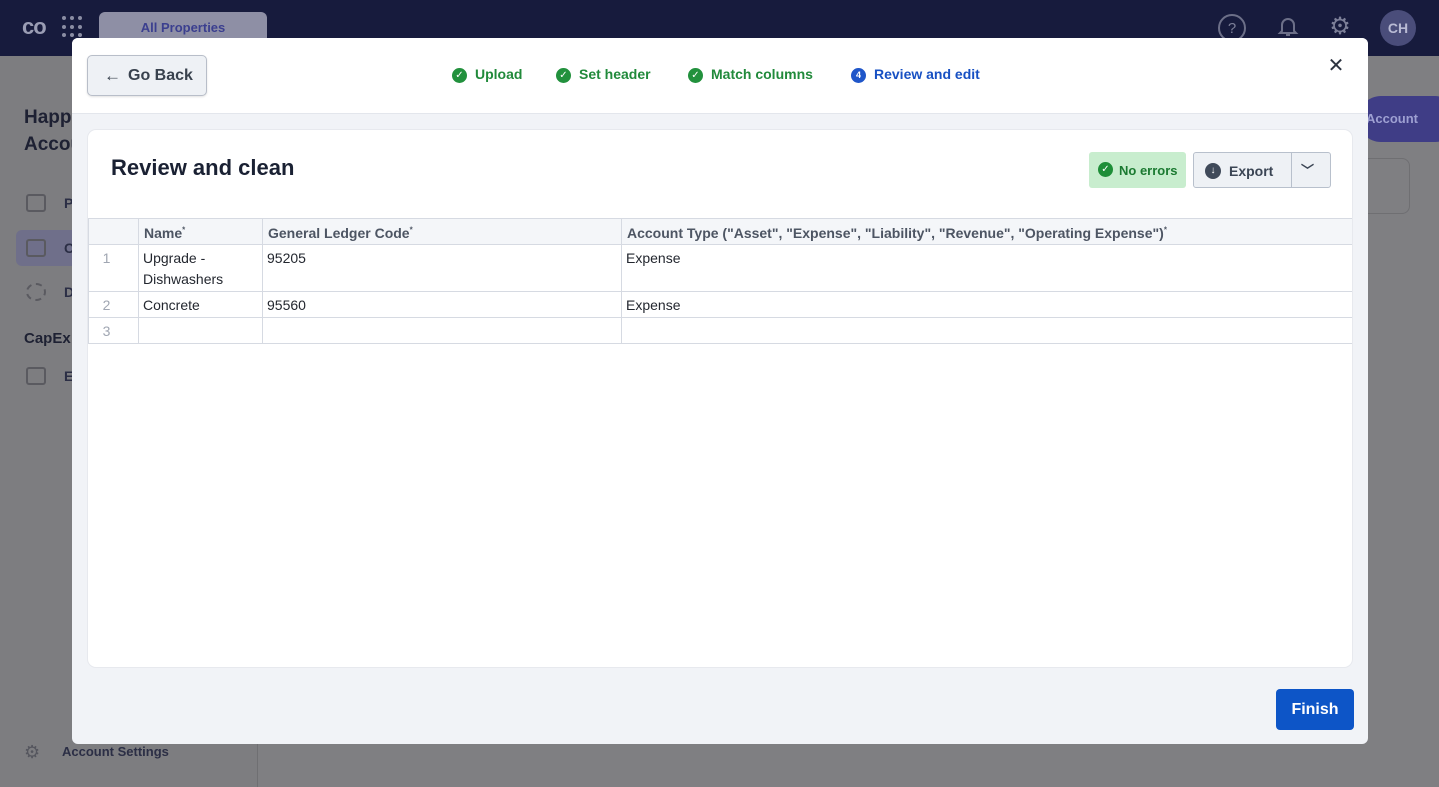 Image resolution: width=1439 pixels, height=787 pixels. I want to click on add-account-button: Account, so click(1398, 119).